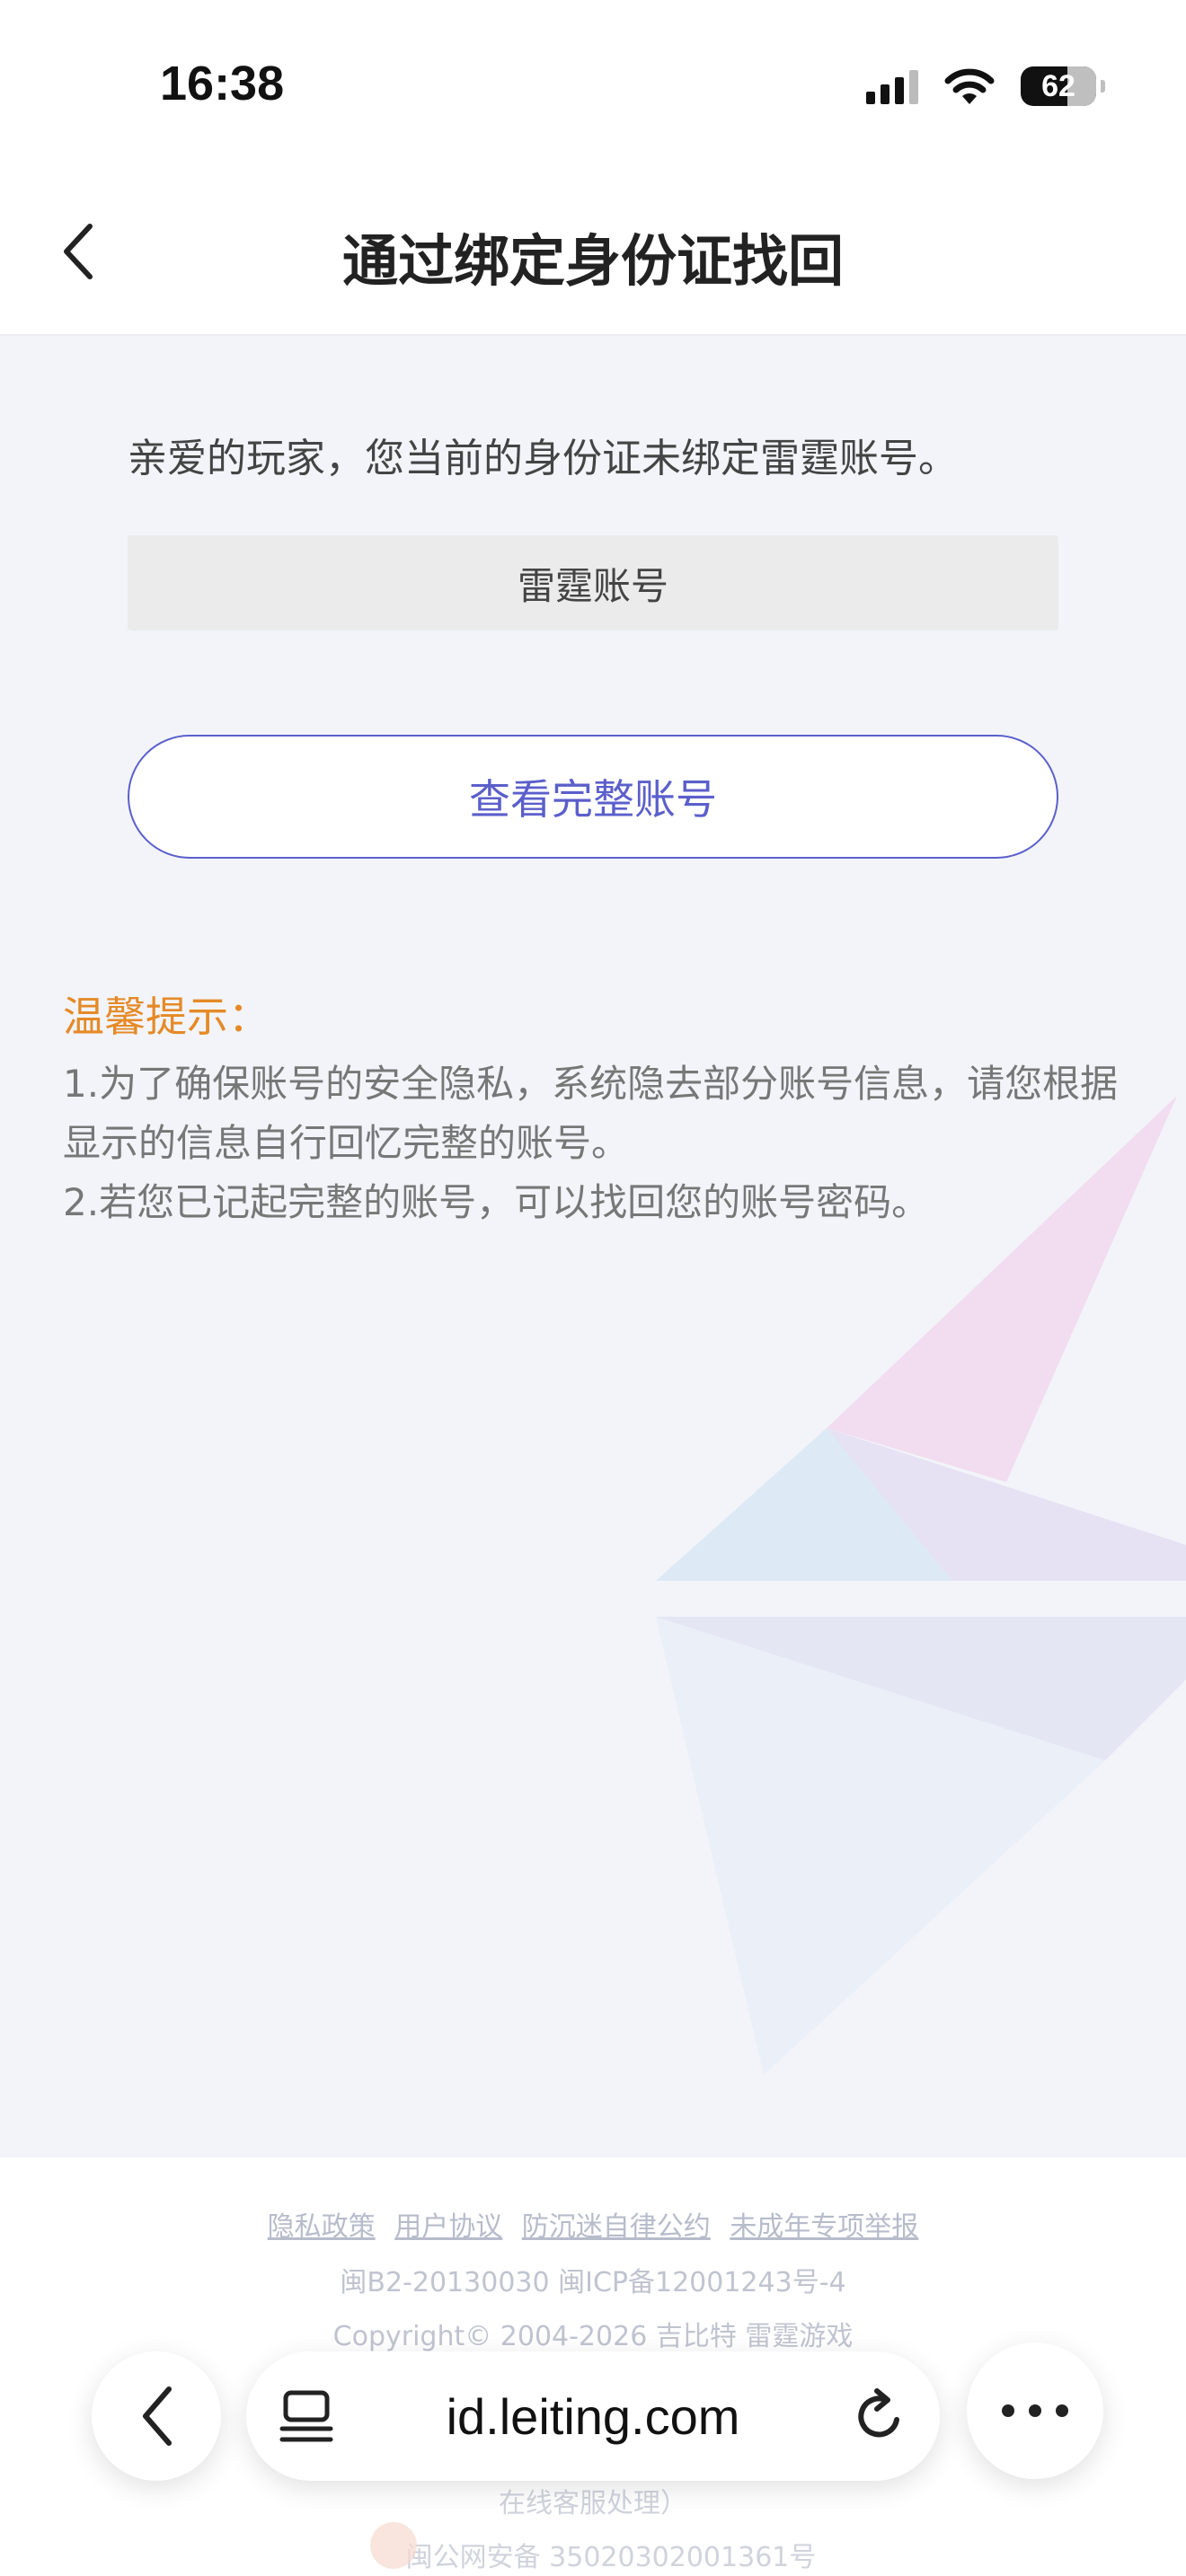 The width and height of the screenshot is (1186, 2576). Describe the element at coordinates (543, 458) in the screenshot. I see `unbound-message: 亲爱的玩家，您当前的身份证未绑定雷霆账号。` at that location.